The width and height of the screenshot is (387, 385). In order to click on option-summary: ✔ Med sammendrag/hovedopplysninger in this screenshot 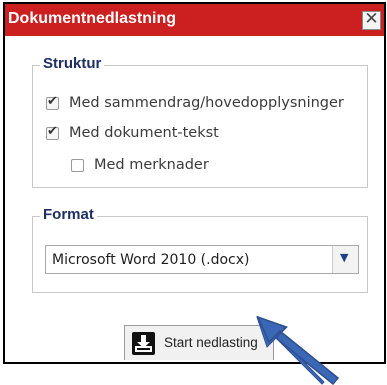, I will do `click(195, 102)`.